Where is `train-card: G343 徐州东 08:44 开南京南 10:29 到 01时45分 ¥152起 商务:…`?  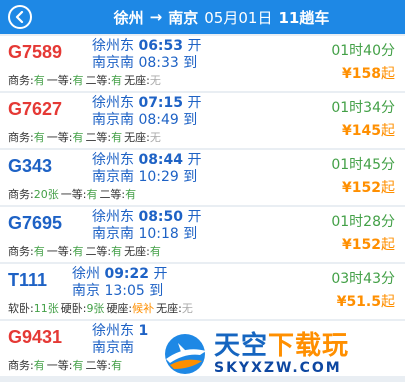
train-card: G343 徐州东 08:44 开南京南 10:29 到 01时45分 ¥152起 商务:… is located at coordinates (202, 177).